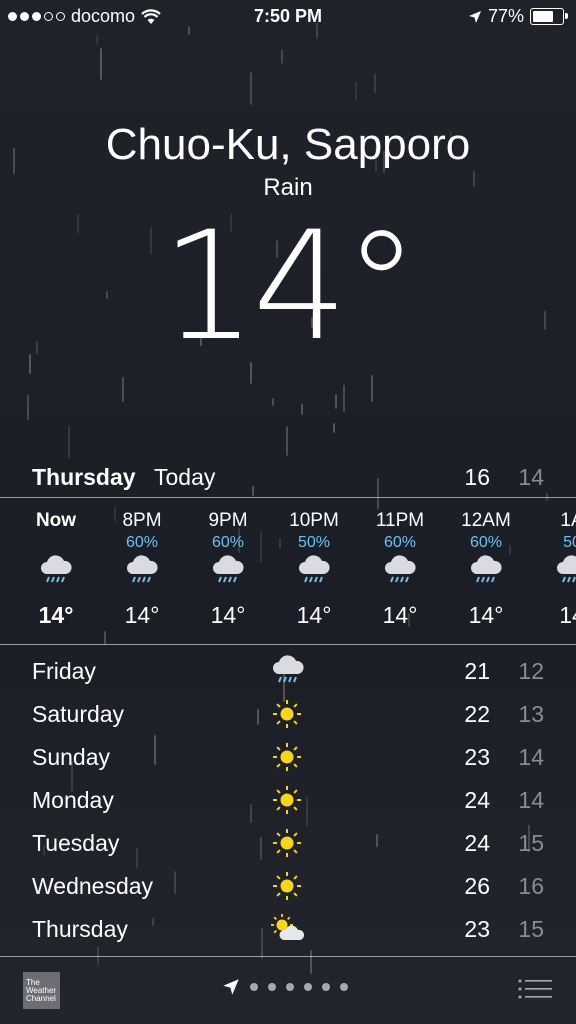 This screenshot has height=1024, width=576. What do you see at coordinates (41, 998) in the screenshot?
I see `logo-text: Channel` at bounding box center [41, 998].